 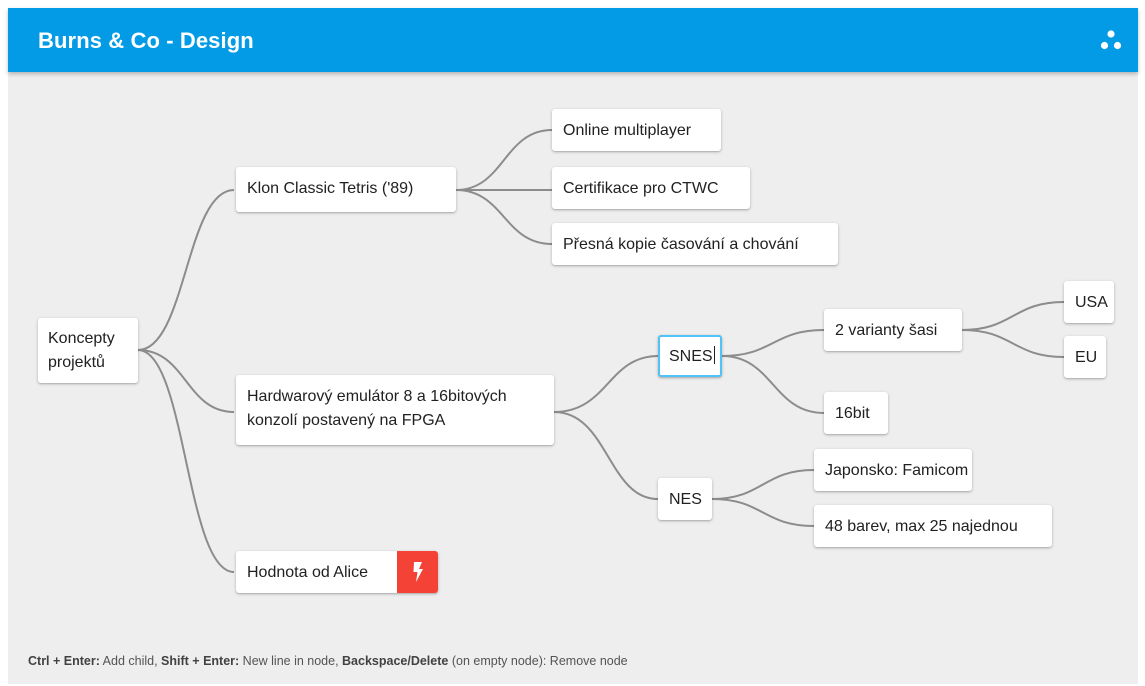 What do you see at coordinates (395, 661) in the screenshot?
I see `hint-key: Backspace/Delete` at bounding box center [395, 661].